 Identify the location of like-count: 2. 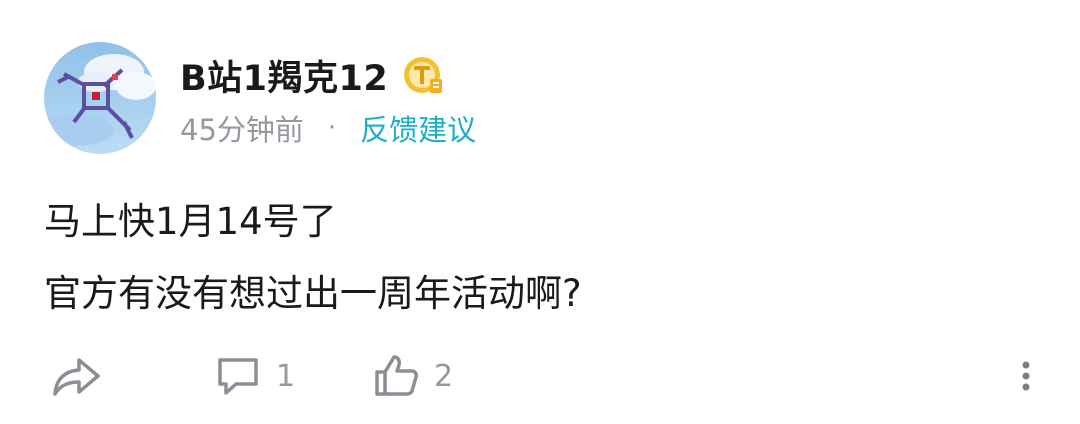
(444, 376).